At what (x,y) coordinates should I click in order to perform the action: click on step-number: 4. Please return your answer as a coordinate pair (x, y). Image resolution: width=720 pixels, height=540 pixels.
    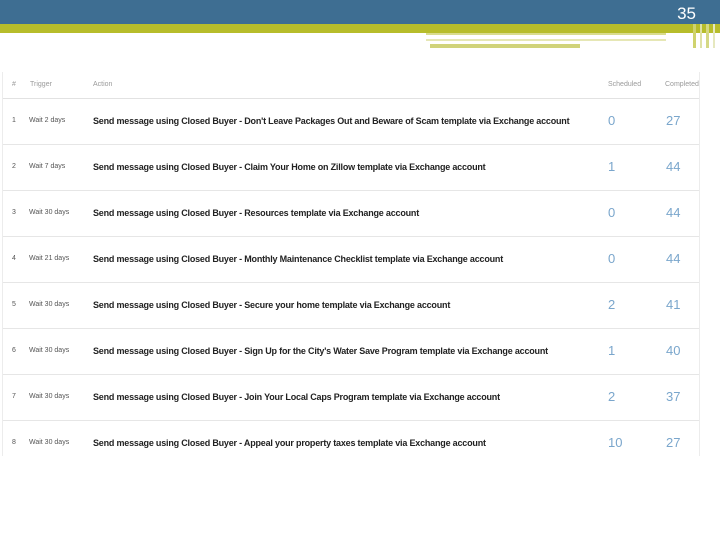
    Looking at the image, I should click on (14, 258).